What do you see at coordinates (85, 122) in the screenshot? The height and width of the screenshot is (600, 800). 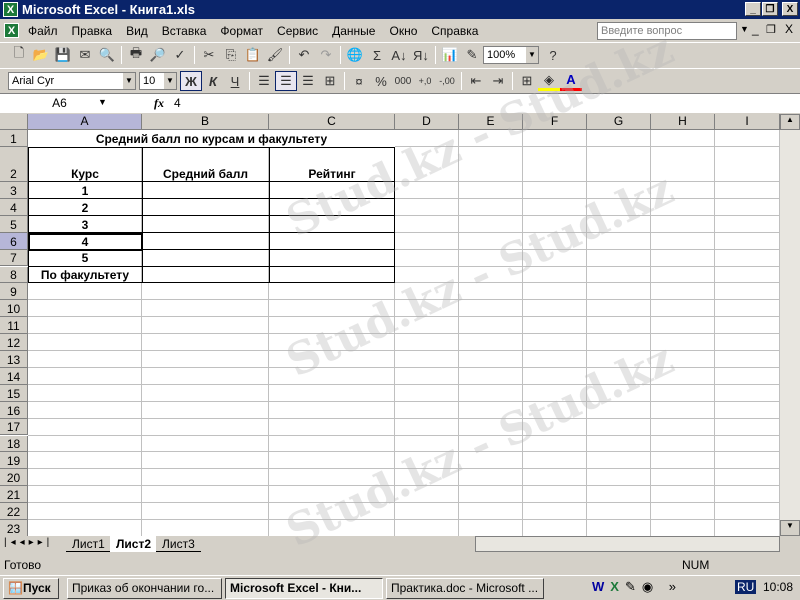 I see `column-header-A: A` at bounding box center [85, 122].